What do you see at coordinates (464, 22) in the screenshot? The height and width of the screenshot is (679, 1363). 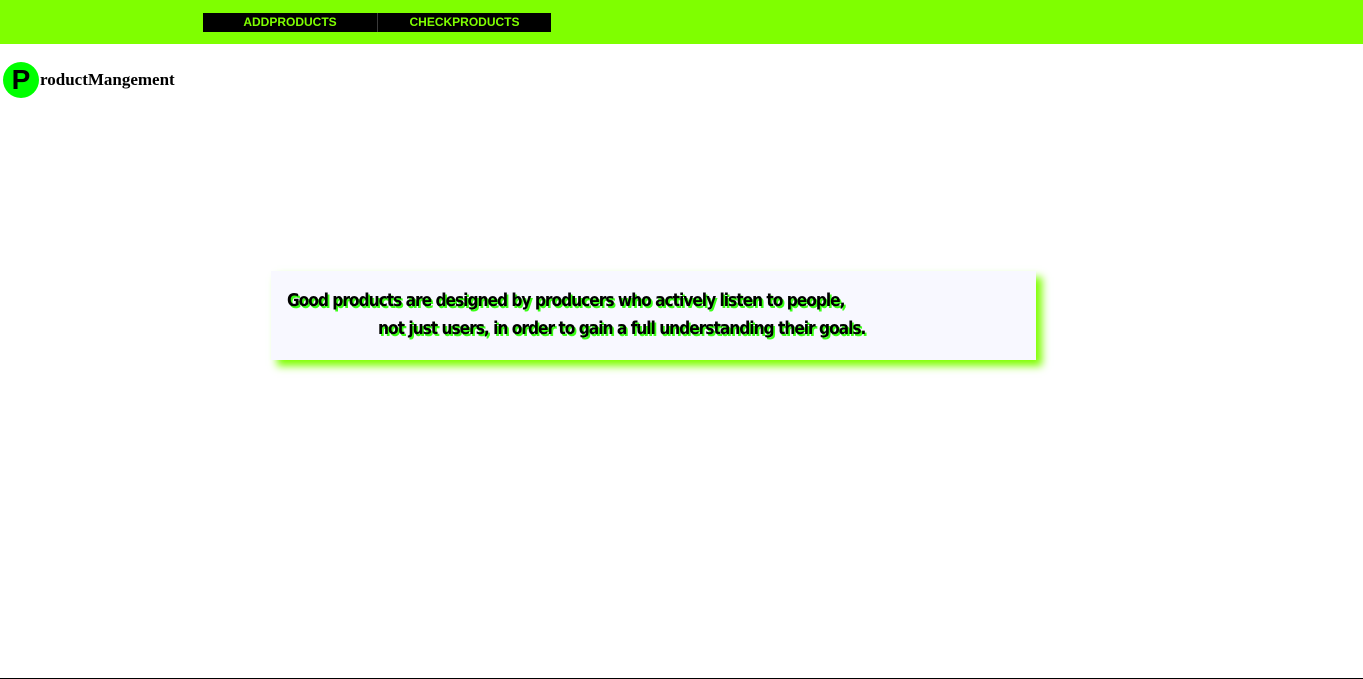 I see `nav-check-products-link: CHECKPRODUCTS` at bounding box center [464, 22].